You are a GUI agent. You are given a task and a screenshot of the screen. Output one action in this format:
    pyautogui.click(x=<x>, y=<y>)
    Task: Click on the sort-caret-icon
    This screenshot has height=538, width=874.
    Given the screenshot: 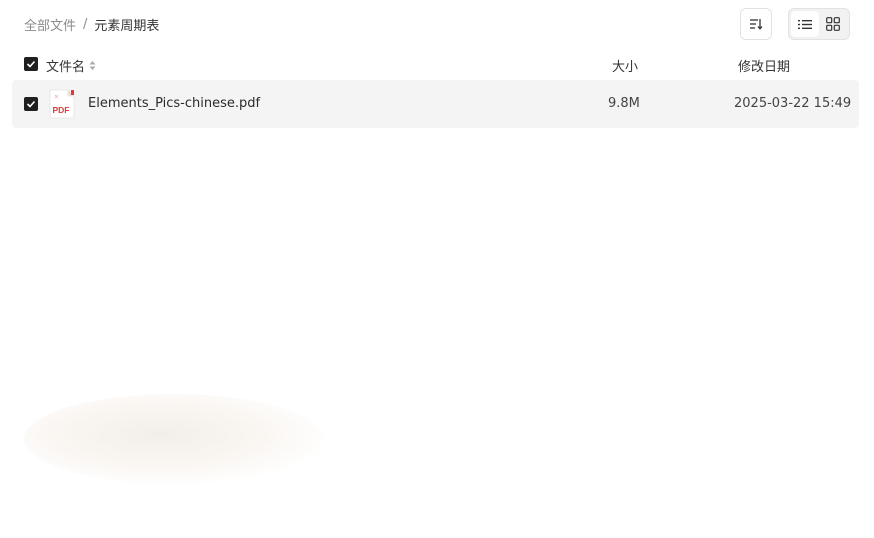 What is the action you would take?
    pyautogui.click(x=92, y=65)
    